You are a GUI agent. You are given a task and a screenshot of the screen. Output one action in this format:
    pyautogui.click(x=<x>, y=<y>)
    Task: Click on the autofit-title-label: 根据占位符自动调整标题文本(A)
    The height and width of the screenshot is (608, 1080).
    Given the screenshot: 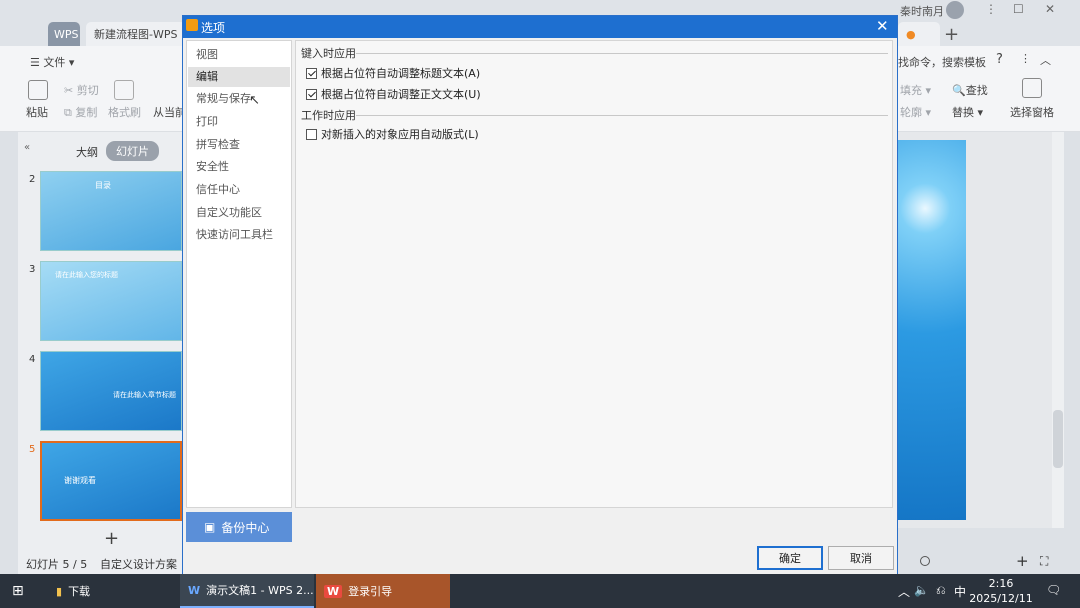 What is the action you would take?
    pyautogui.click(x=401, y=73)
    